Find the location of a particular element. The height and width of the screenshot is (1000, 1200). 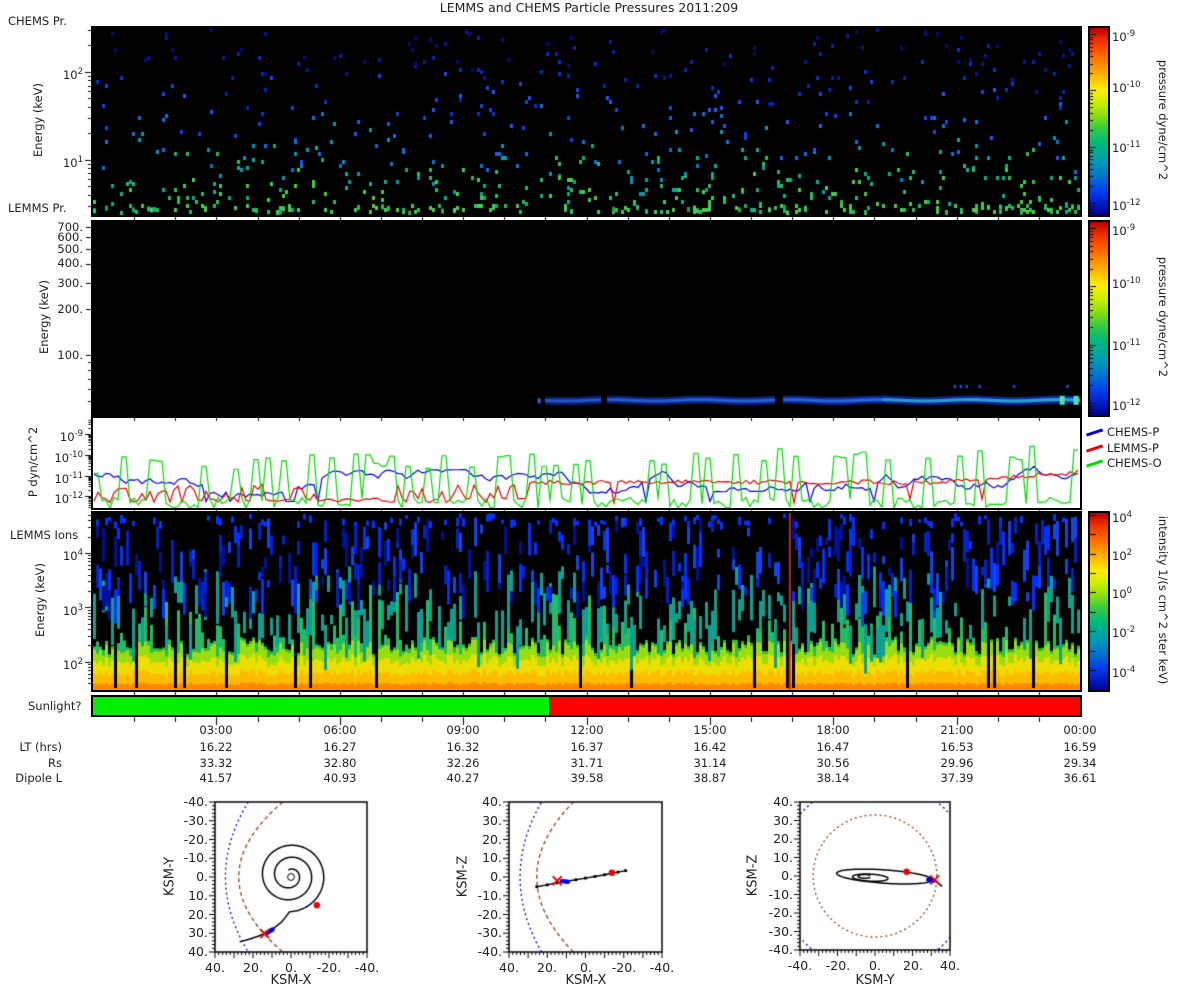

ephemeris-value: 40.27 is located at coordinates (463, 778).